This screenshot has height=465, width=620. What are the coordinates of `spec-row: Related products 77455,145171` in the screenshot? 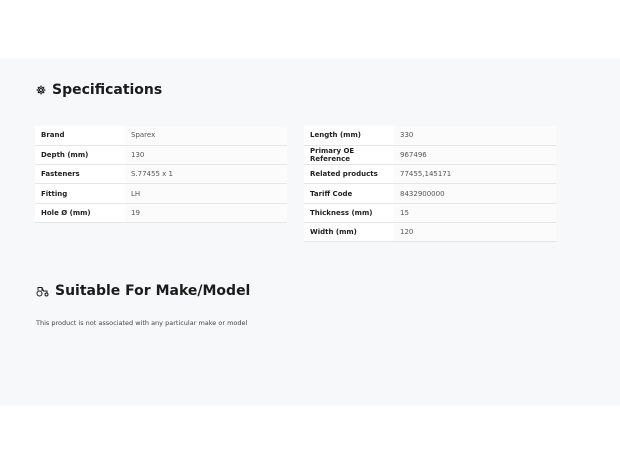 It's located at (430, 174).